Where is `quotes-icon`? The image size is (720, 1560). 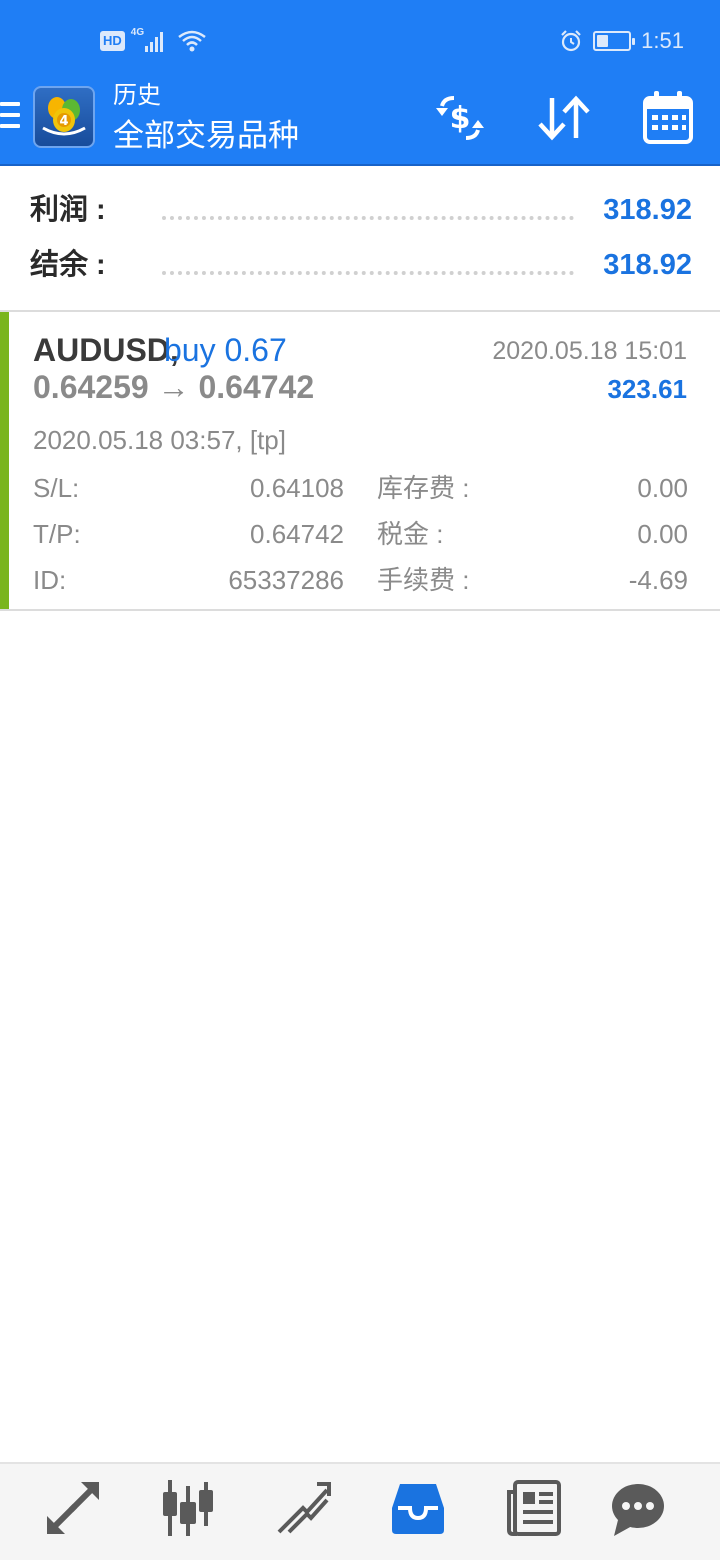
quotes-icon is located at coordinates (73, 1508).